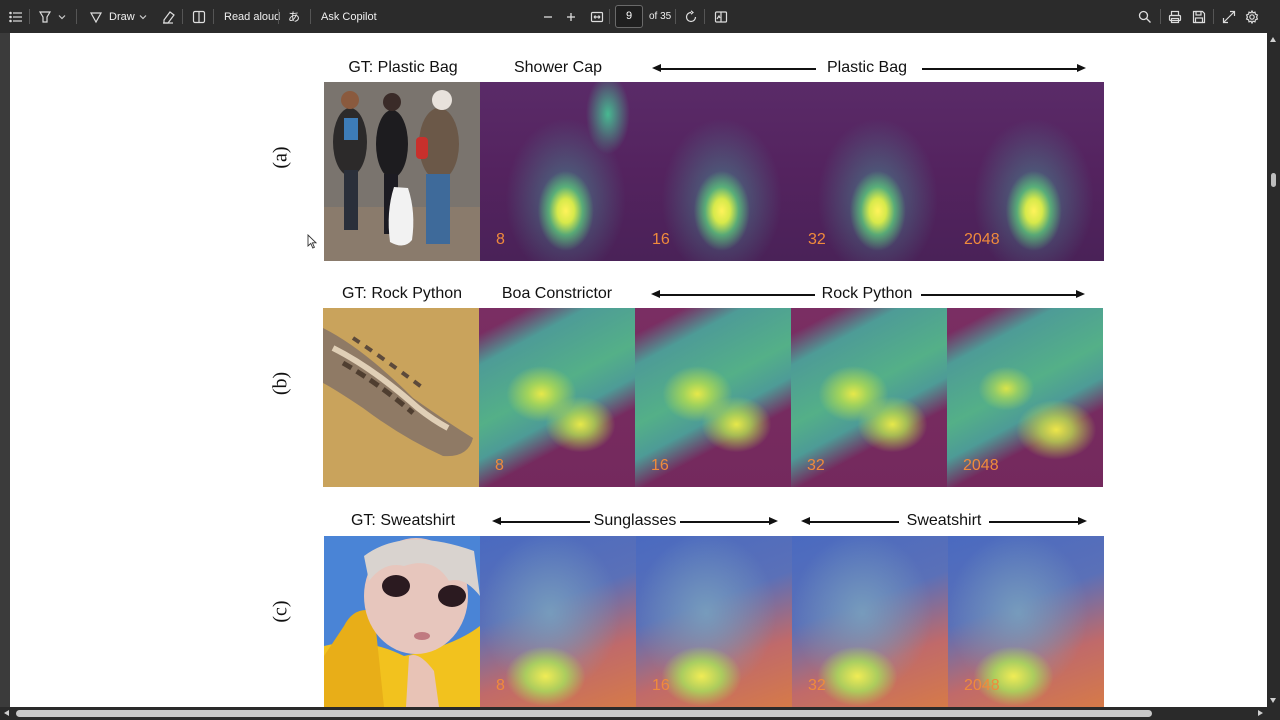 The image size is (1280, 720). I want to click on image-original-c, so click(402, 621).